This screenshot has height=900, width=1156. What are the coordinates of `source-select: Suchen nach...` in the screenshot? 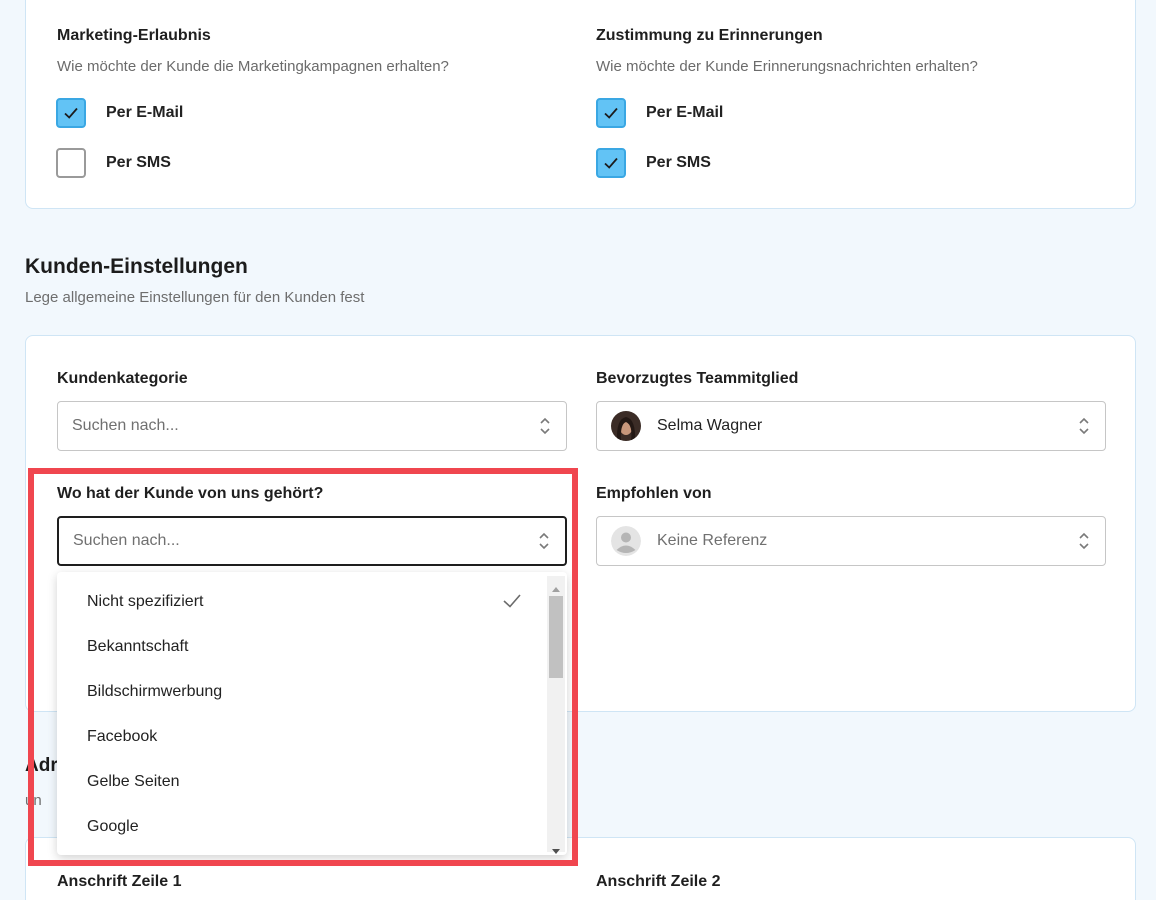 It's located at (312, 541).